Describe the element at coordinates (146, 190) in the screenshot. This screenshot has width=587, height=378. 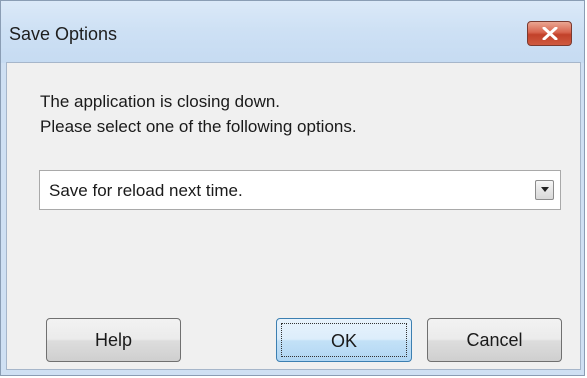
I see `dropdown-selected-value: Save for reload next time.` at that location.